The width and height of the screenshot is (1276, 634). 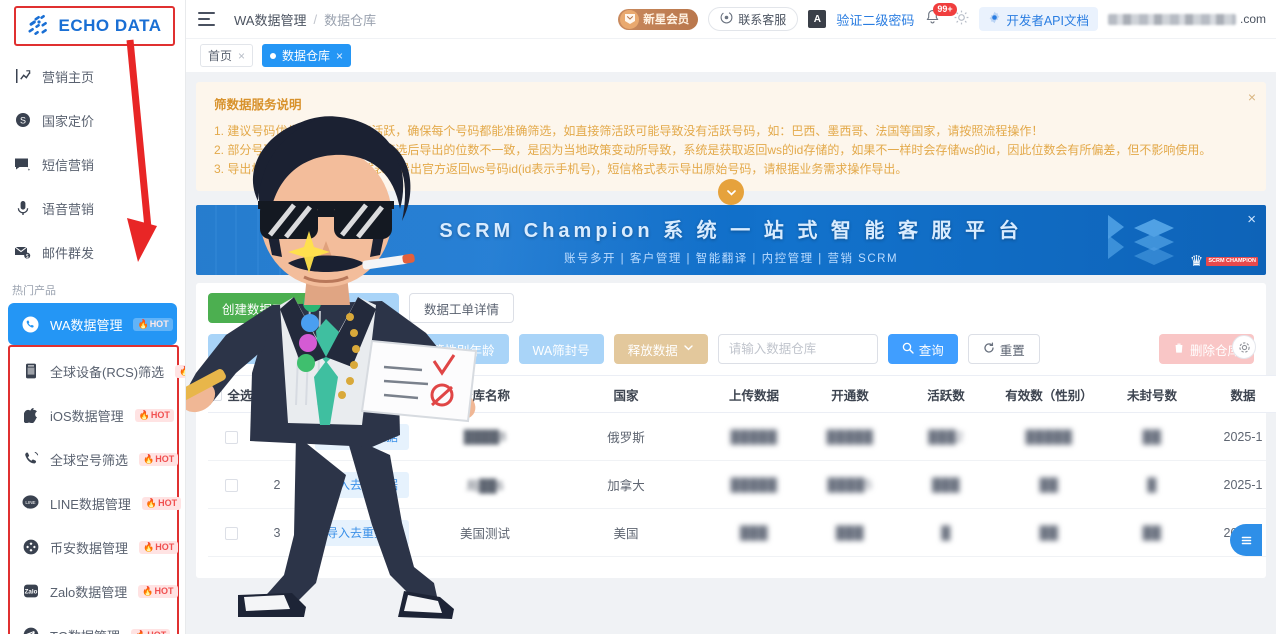 I want to click on tab-home: 首页 ×, so click(x=227, y=55).